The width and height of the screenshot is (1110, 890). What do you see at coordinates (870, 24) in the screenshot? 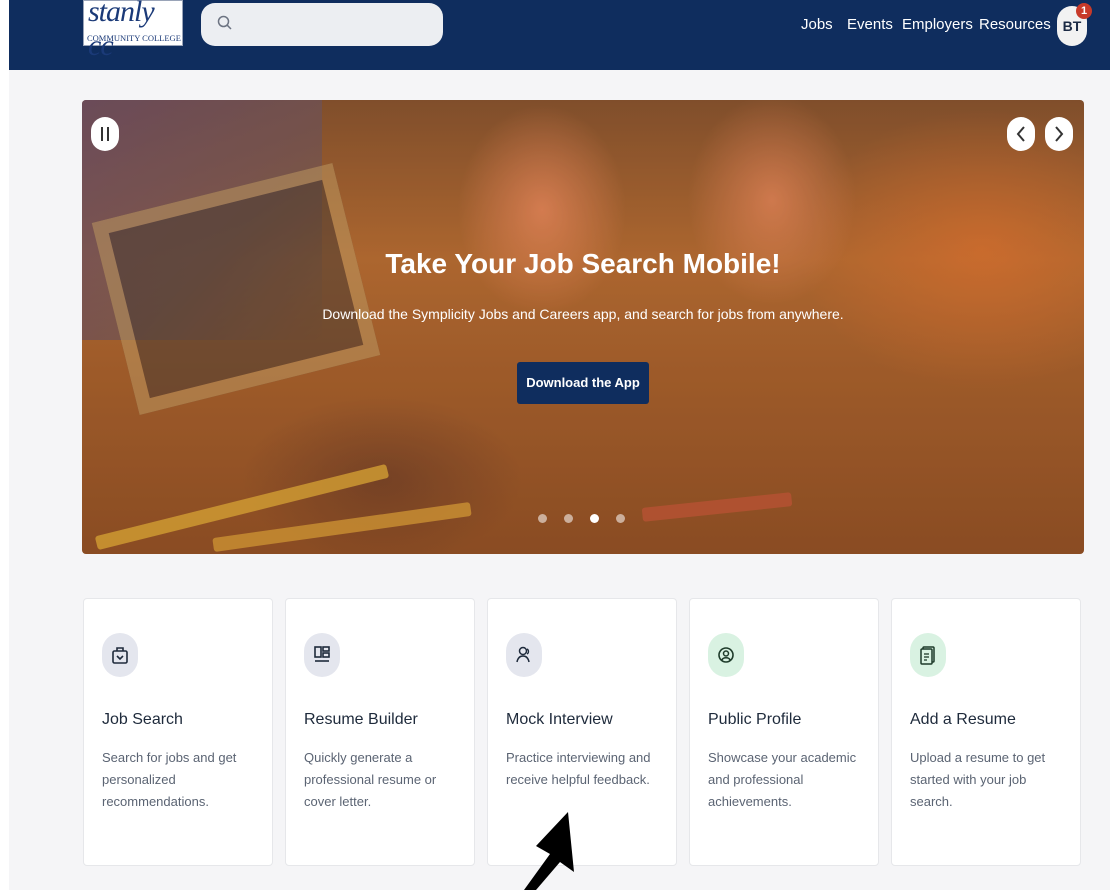
I see `nav-events: Events` at bounding box center [870, 24].